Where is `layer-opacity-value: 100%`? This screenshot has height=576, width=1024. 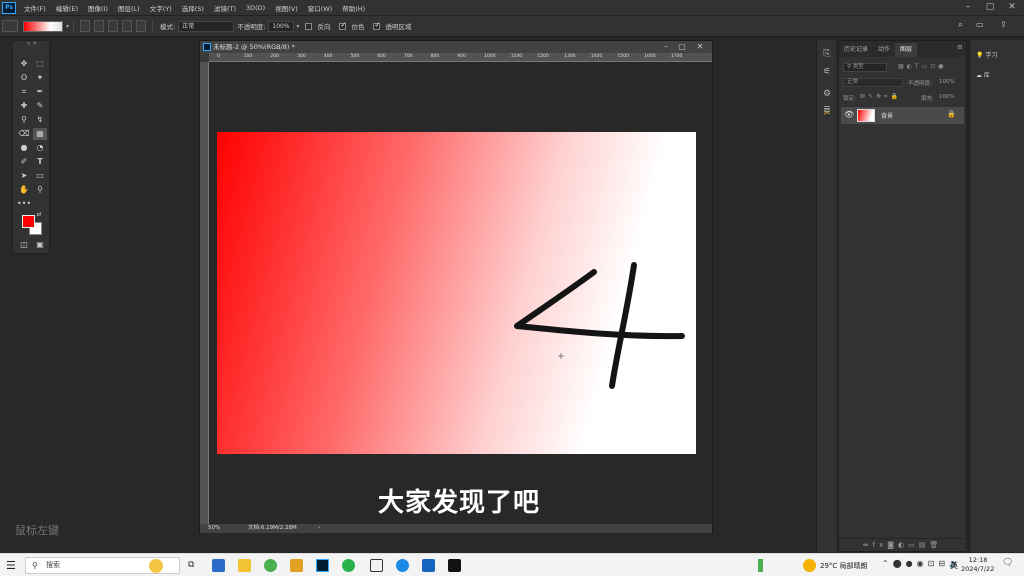 layer-opacity-value: 100% is located at coordinates (947, 82).